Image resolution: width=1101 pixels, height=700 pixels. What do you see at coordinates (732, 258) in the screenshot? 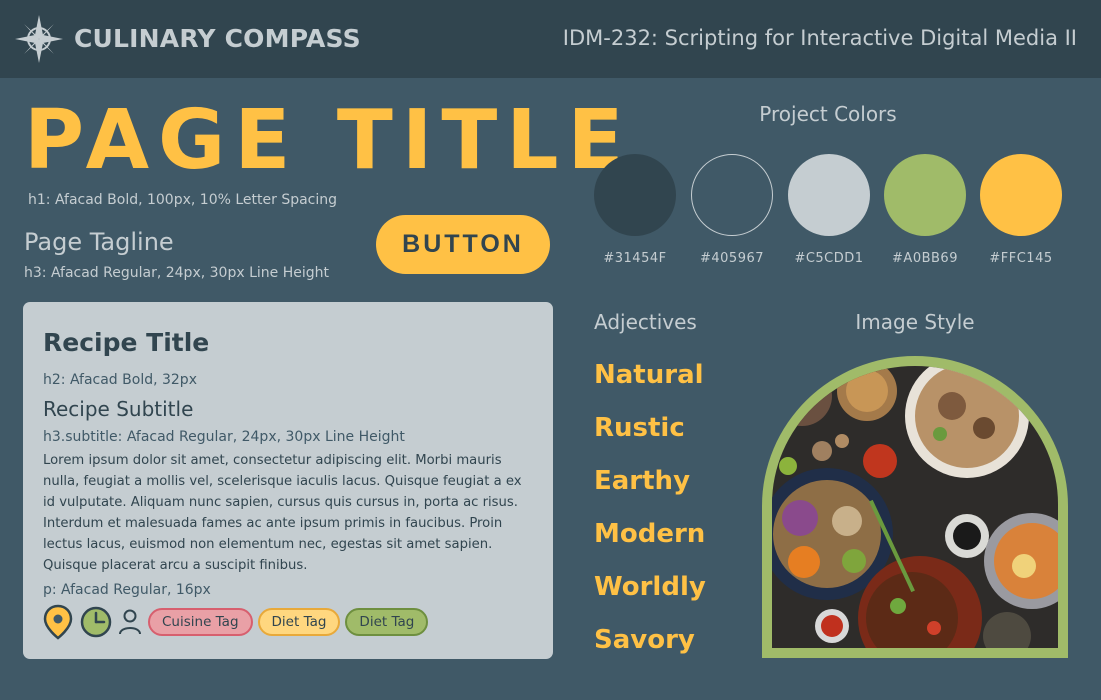
I see `swatch-hex: #405967` at bounding box center [732, 258].